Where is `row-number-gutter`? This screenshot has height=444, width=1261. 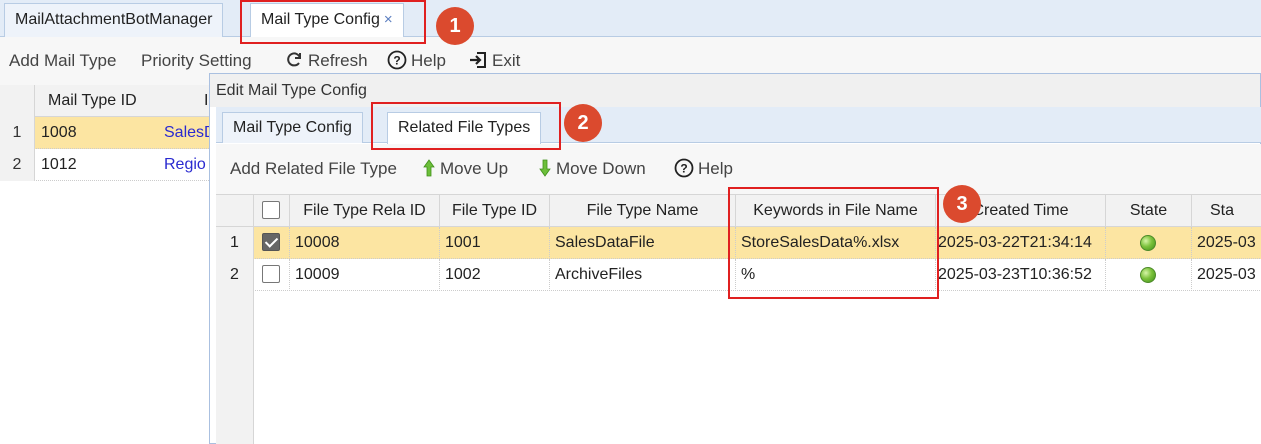
row-number-gutter is located at coordinates (235, 367).